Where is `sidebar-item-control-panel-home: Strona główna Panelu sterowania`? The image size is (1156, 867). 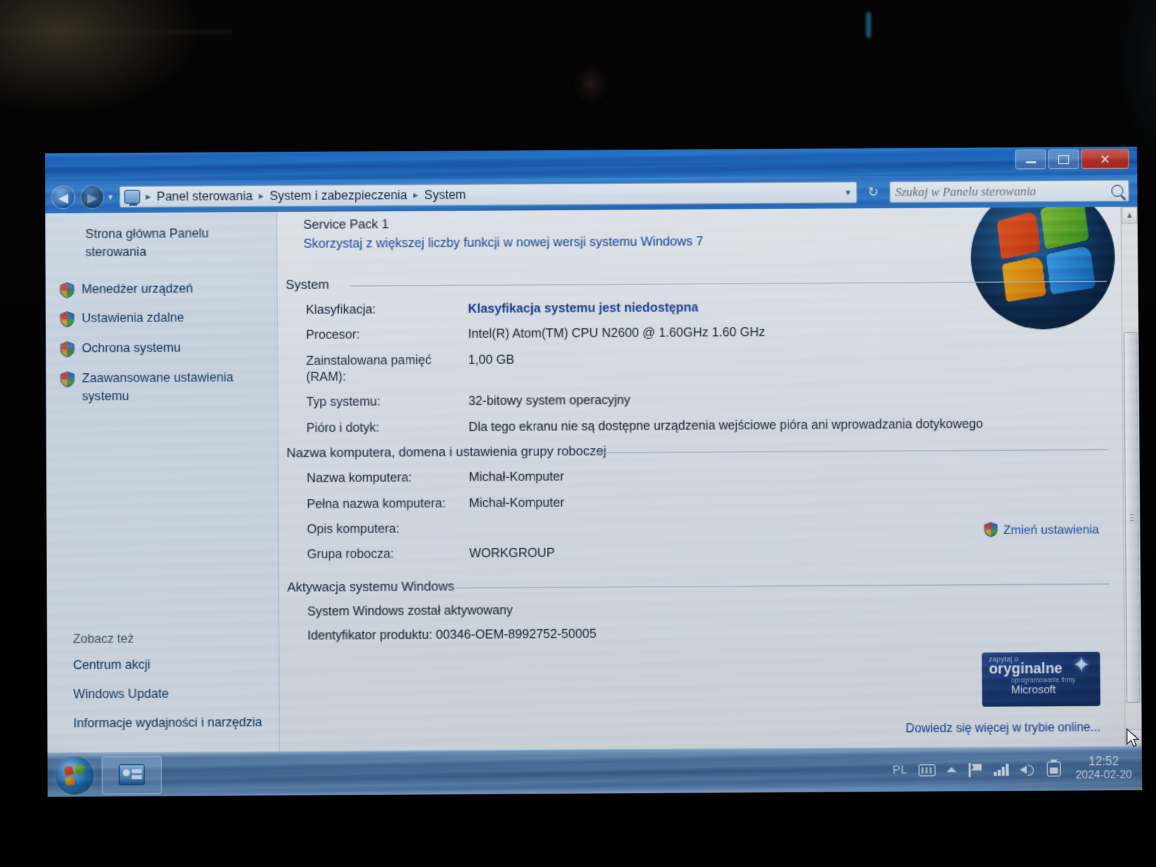 sidebar-item-control-panel-home: Strona główna Panelu sterowania is located at coordinates (160, 243).